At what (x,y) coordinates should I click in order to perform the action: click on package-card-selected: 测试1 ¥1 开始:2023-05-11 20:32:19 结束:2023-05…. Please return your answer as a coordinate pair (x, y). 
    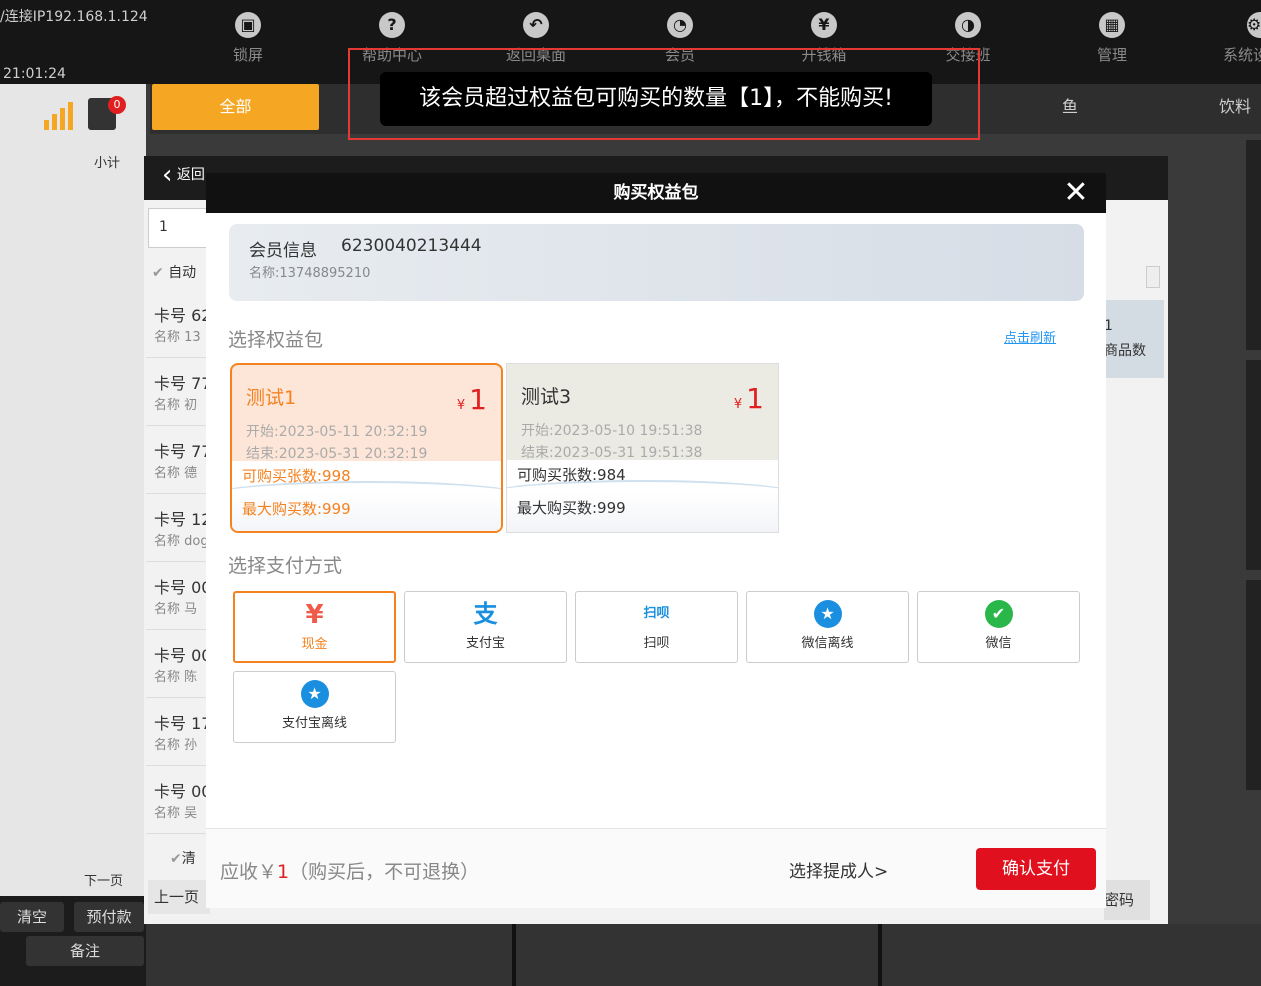
    Looking at the image, I should click on (366, 448).